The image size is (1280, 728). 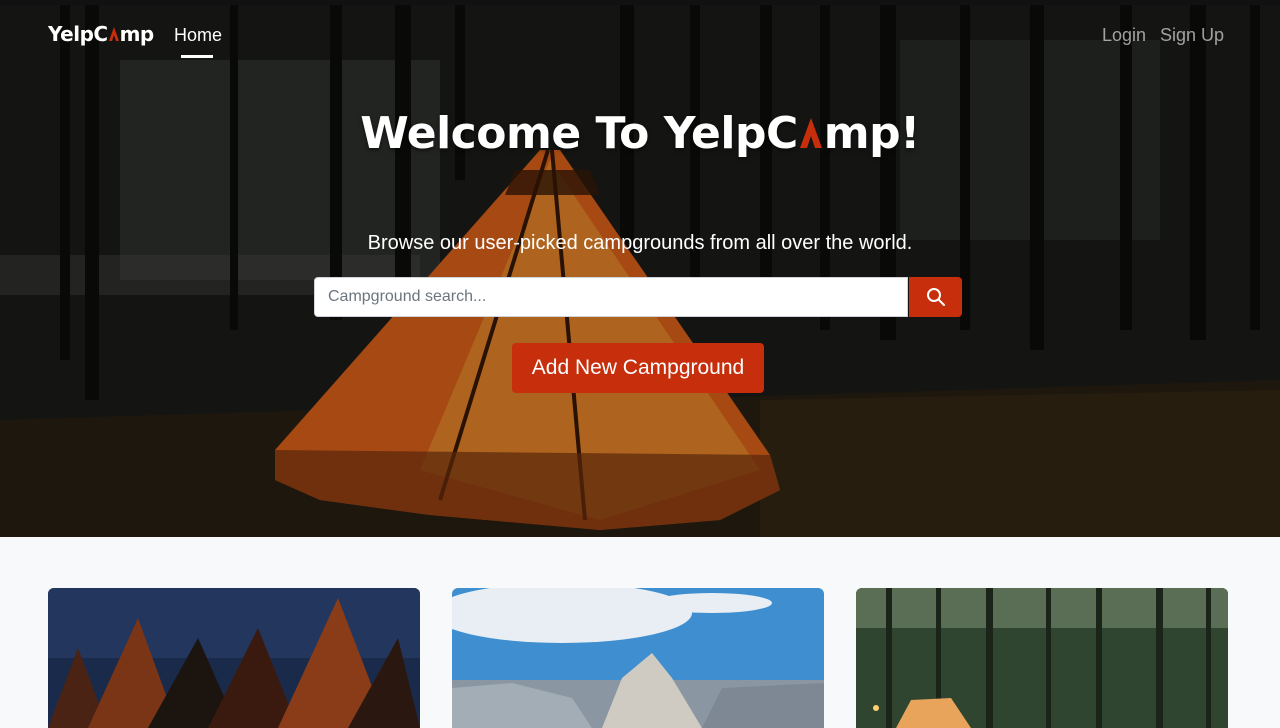 I want to click on search-icon, so click(x=935, y=297).